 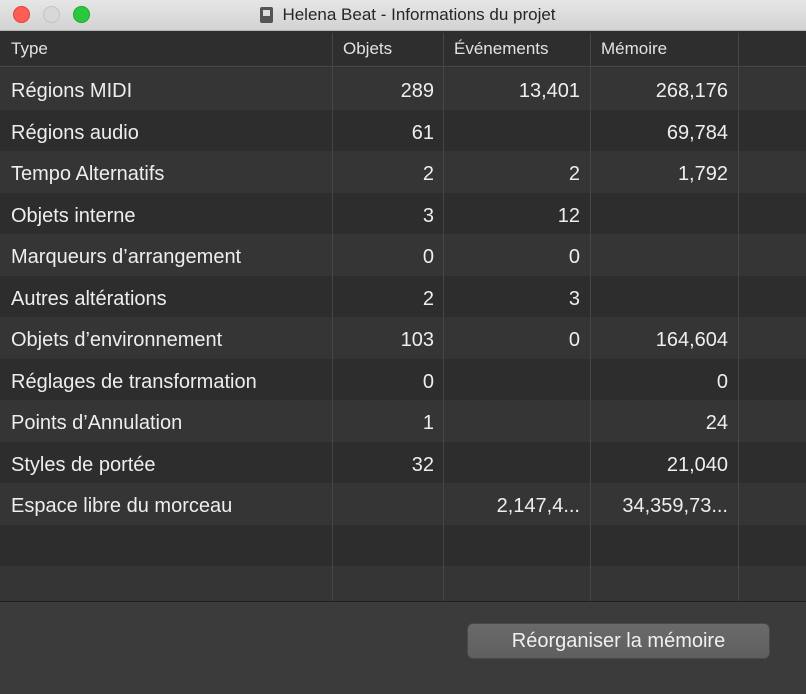 What do you see at coordinates (422, 132) in the screenshot?
I see `cell-objets: 61` at bounding box center [422, 132].